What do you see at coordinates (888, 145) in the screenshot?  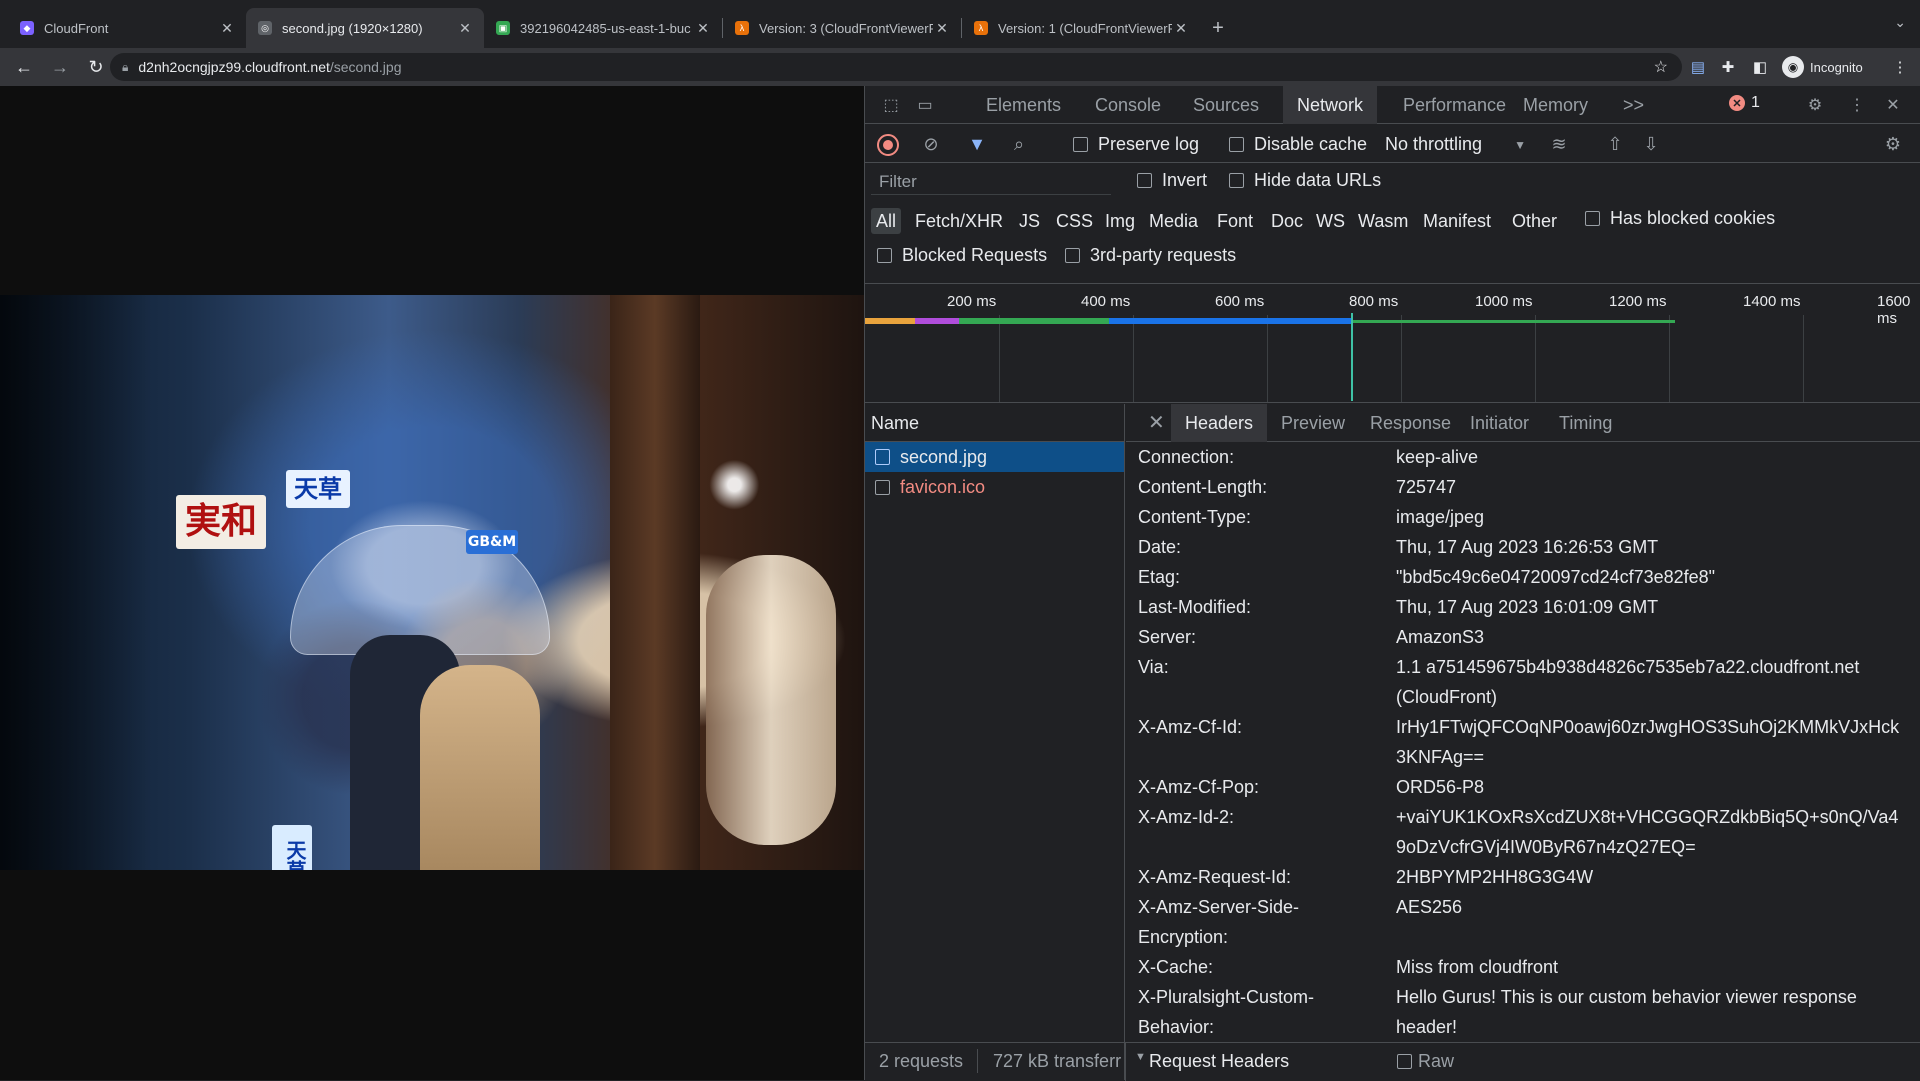 I see `record-stop-button` at bounding box center [888, 145].